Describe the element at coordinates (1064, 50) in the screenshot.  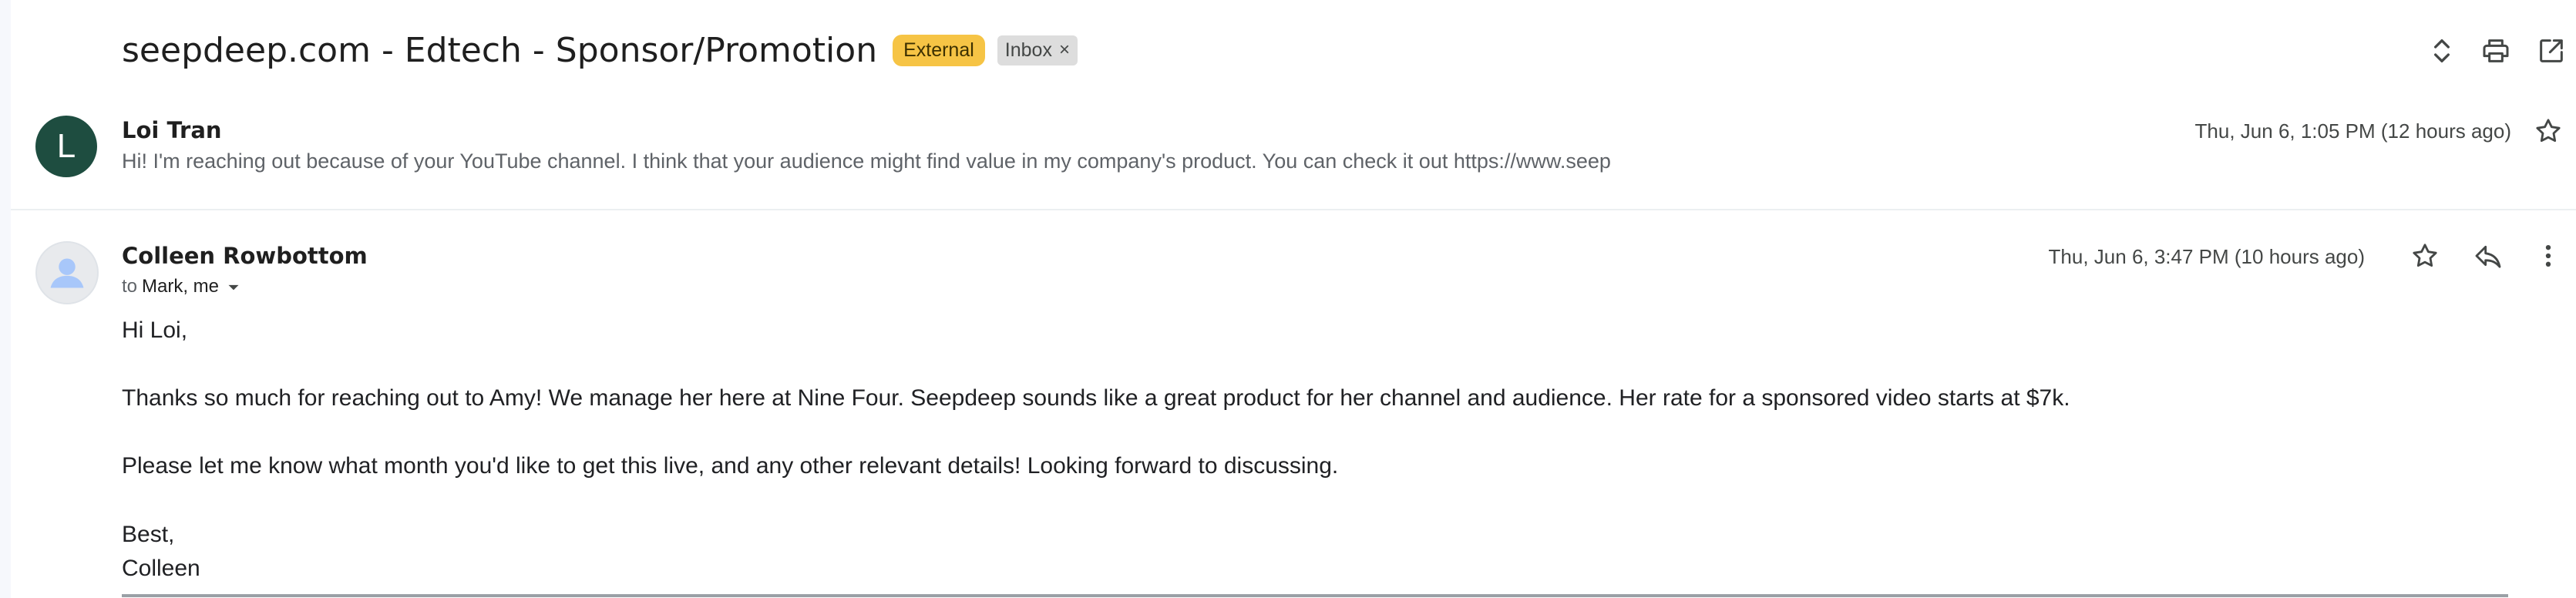
I see `remove-label-icon: ×` at that location.